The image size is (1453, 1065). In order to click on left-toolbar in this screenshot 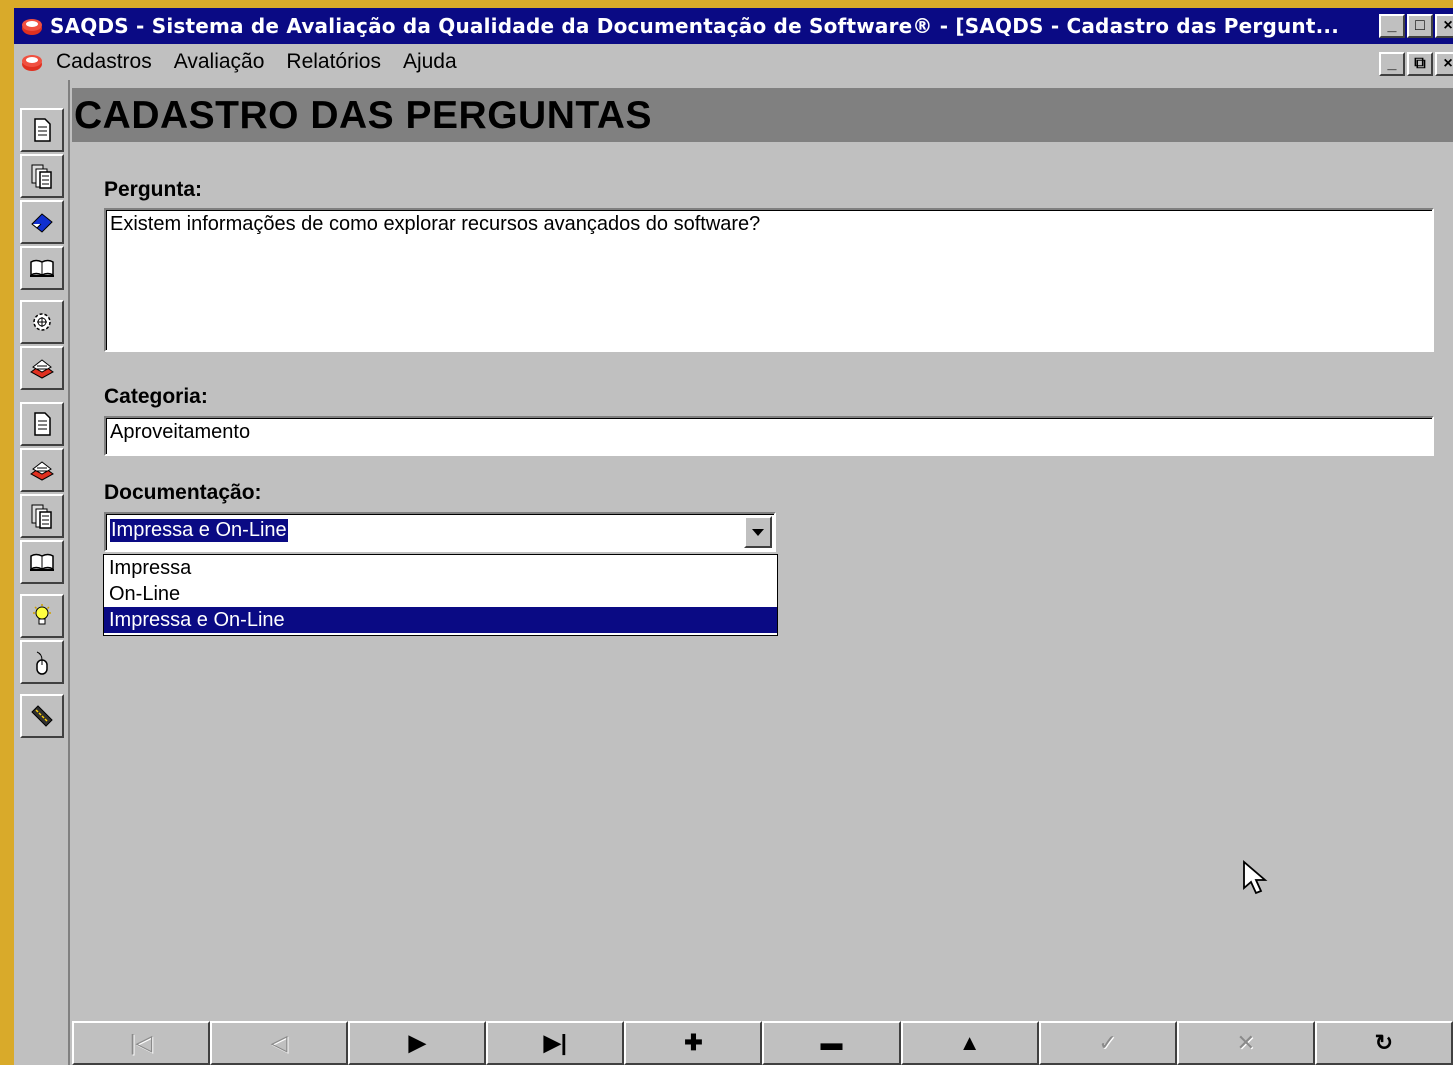, I will do `click(42, 572)`.